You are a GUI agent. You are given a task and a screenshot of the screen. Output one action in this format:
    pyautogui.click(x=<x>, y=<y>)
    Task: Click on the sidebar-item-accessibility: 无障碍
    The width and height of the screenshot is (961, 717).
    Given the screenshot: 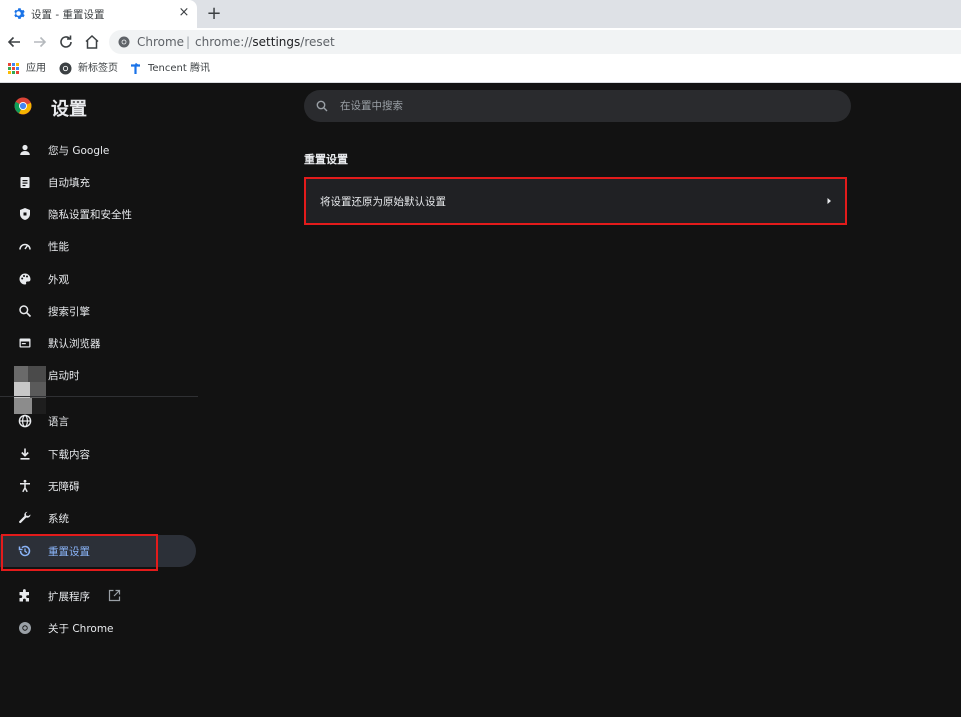 What is the action you would take?
    pyautogui.click(x=98, y=486)
    